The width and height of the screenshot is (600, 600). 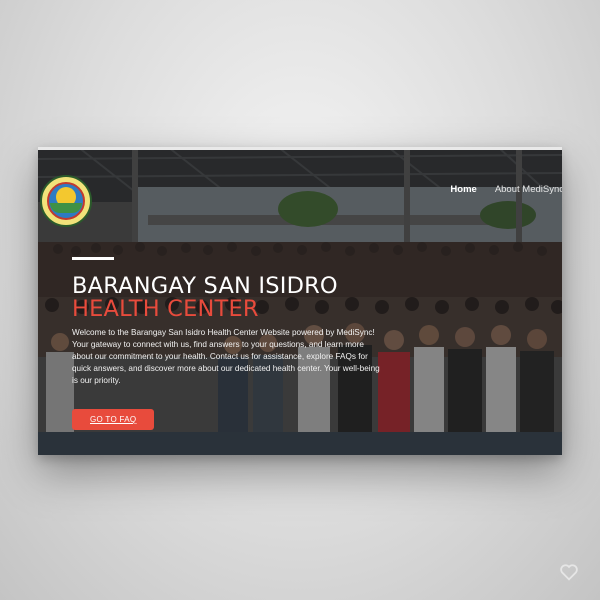 What do you see at coordinates (205, 286) in the screenshot?
I see `hero-title-line1: BARANGAY SAN ISIDRO` at bounding box center [205, 286].